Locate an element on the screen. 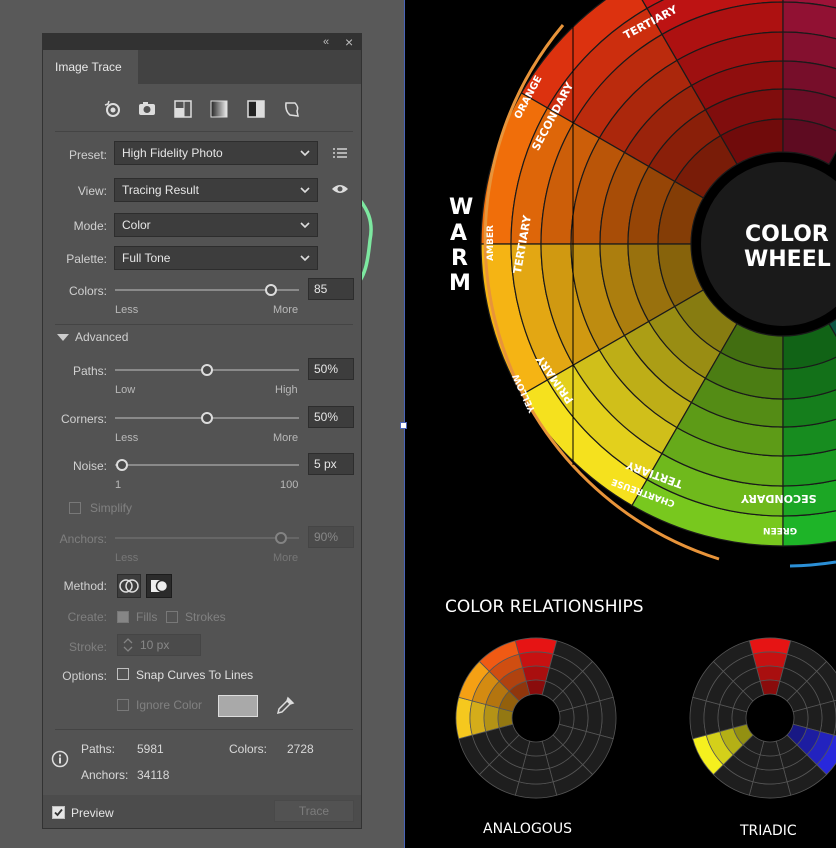 The width and height of the screenshot is (836, 848). noise-min-label: 1 is located at coordinates (118, 485).